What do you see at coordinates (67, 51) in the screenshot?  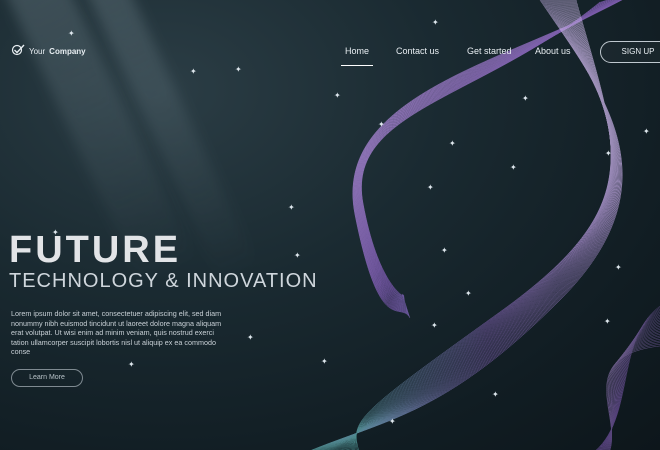 I see `brand-name: Company` at bounding box center [67, 51].